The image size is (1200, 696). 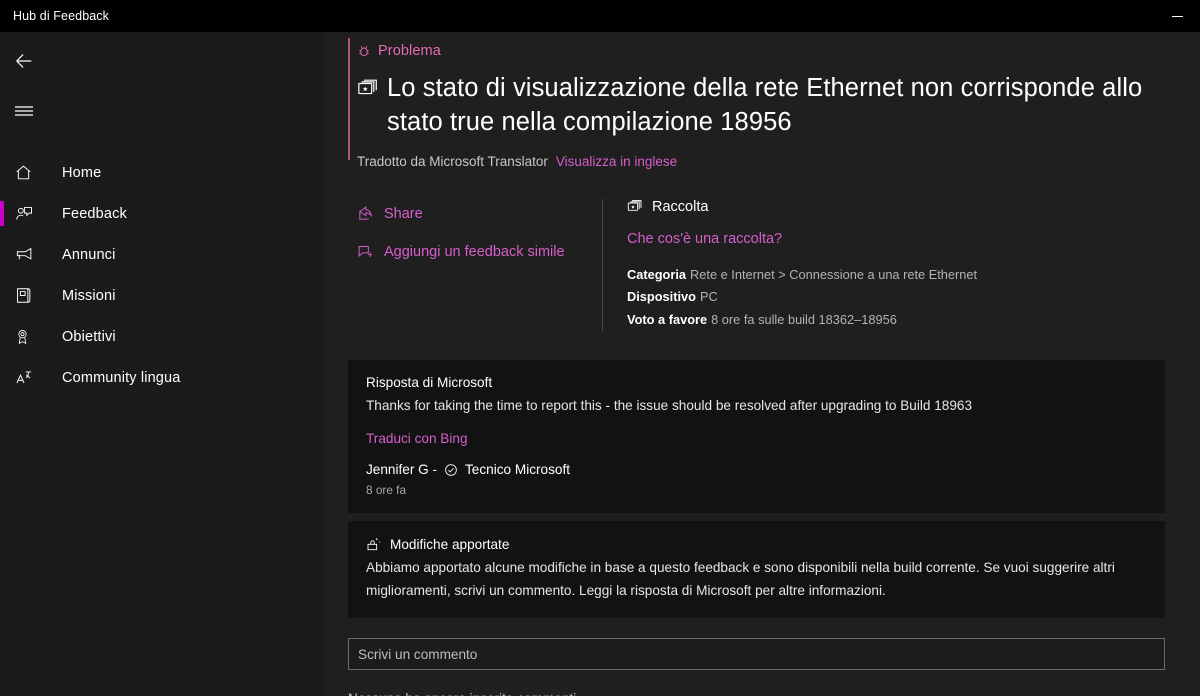 What do you see at coordinates (451, 470) in the screenshot?
I see `verified-check-icon` at bounding box center [451, 470].